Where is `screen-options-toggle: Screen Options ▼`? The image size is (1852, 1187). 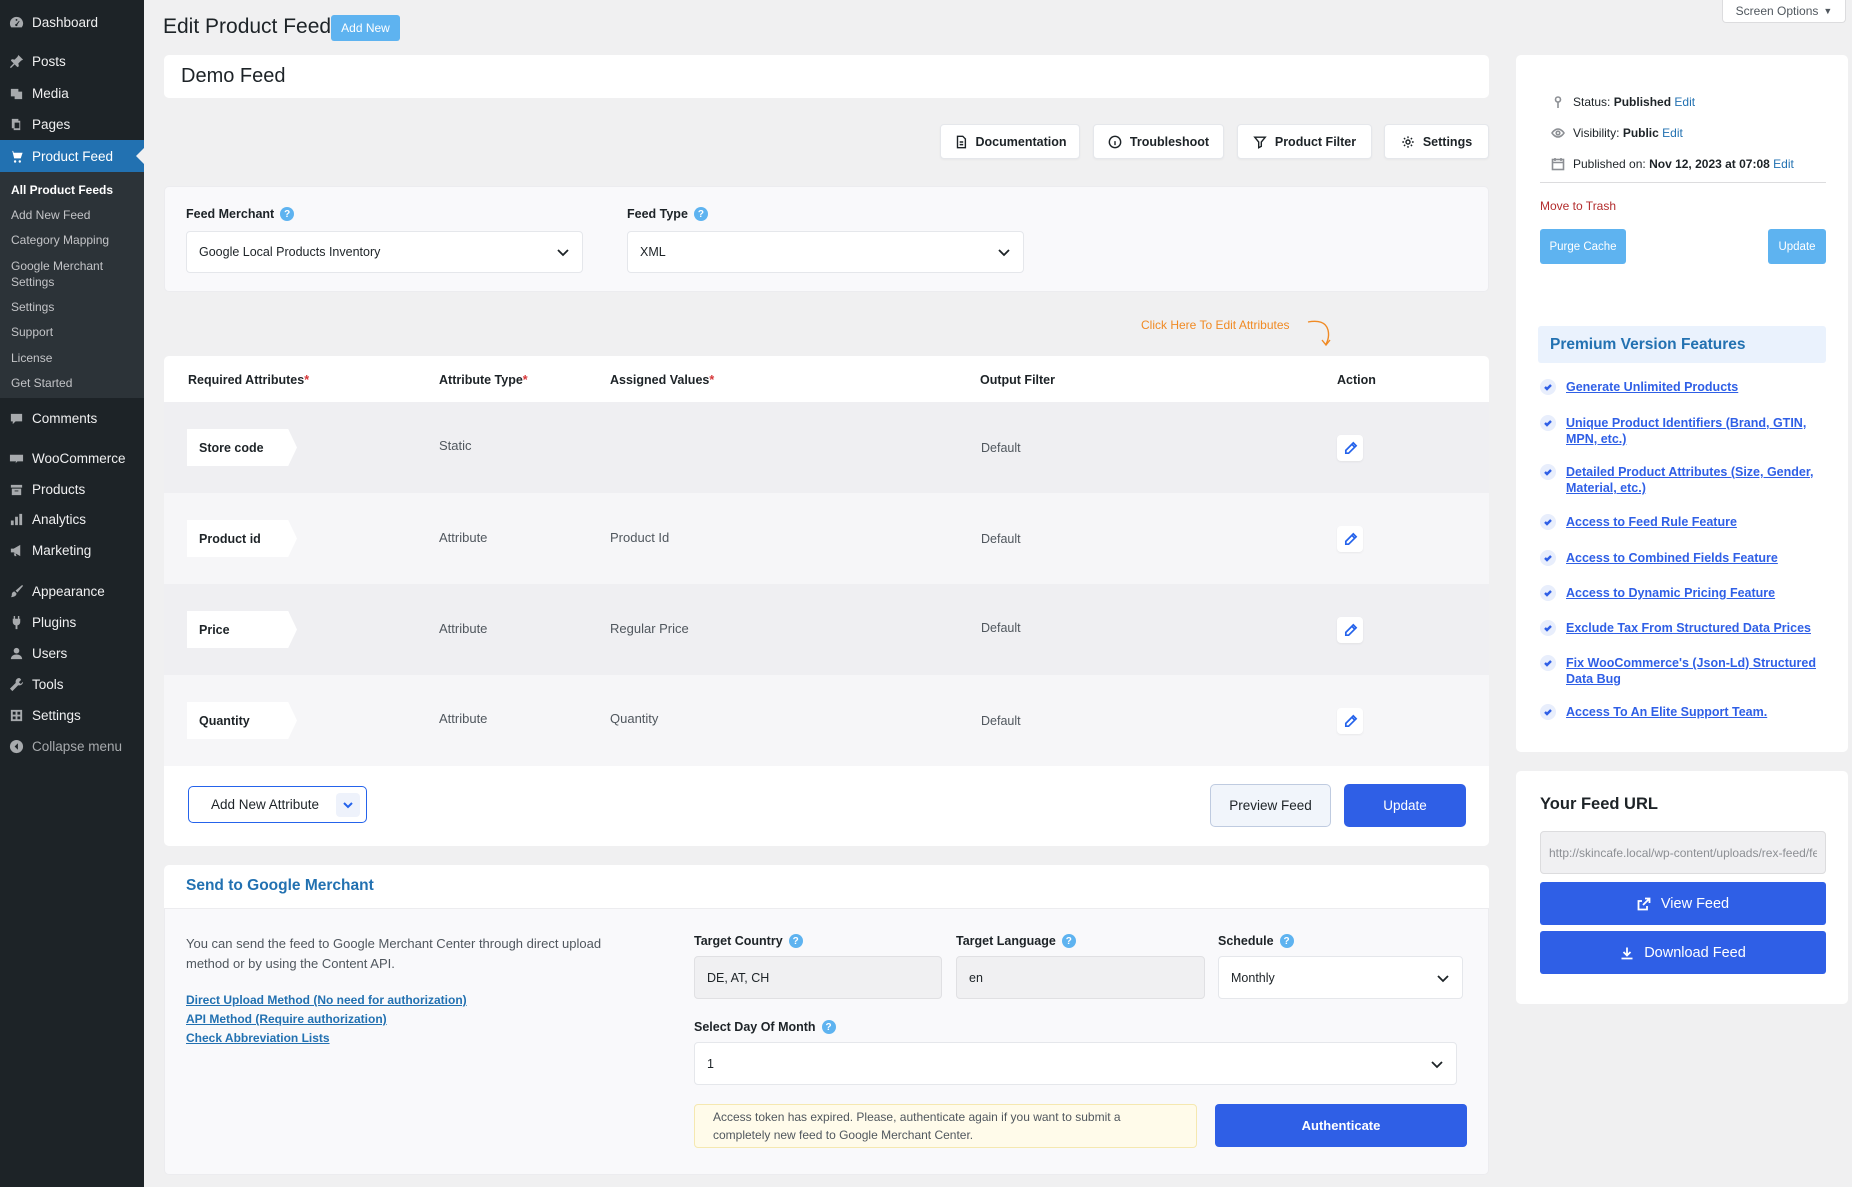 screen-options-toggle: Screen Options ▼ is located at coordinates (1784, 11).